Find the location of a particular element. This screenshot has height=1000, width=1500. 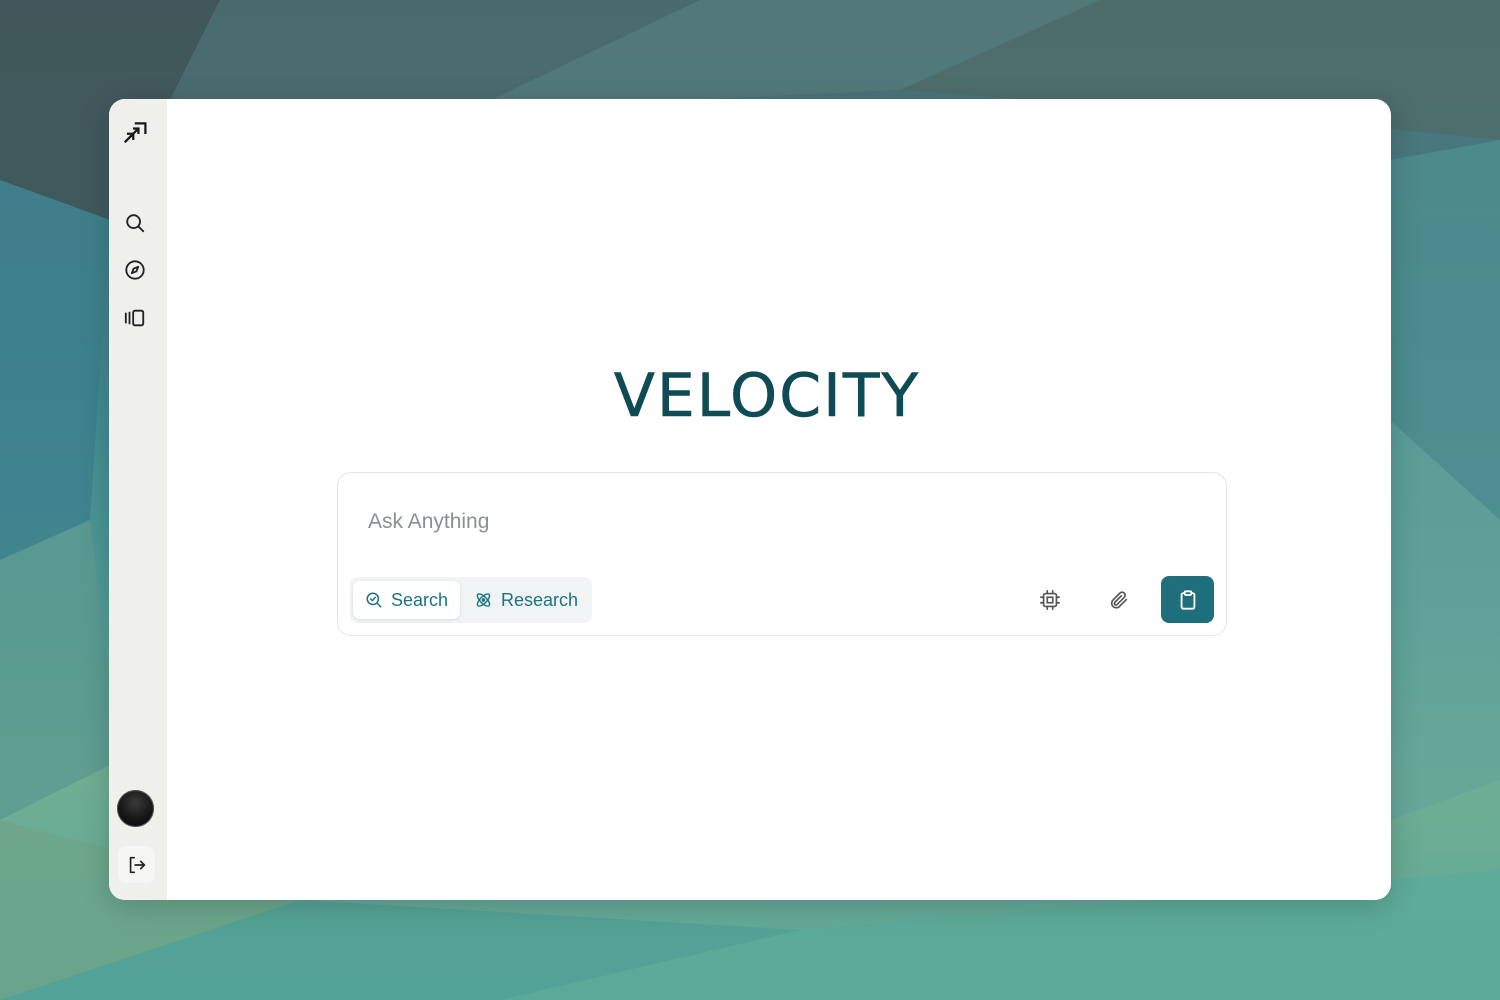

submit-button is located at coordinates (1187, 599).